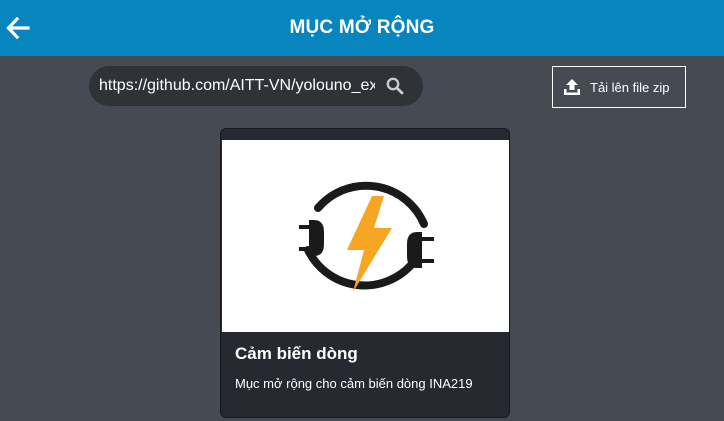 This screenshot has width=724, height=421. Describe the element at coordinates (237, 86) in the screenshot. I see `search-input` at that location.